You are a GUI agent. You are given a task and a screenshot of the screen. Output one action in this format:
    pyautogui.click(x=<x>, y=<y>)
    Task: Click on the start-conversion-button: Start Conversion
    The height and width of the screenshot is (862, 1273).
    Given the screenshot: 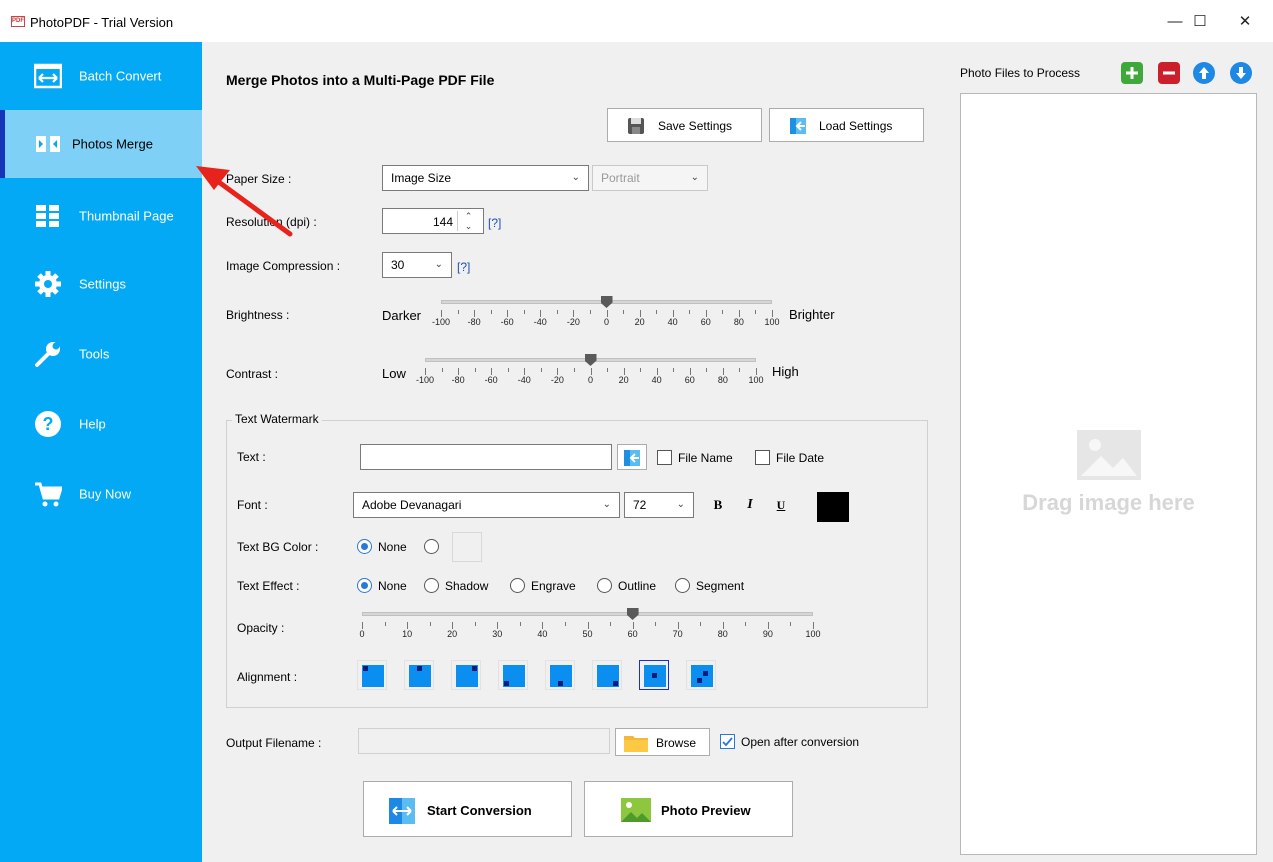 What is the action you would take?
    pyautogui.click(x=467, y=809)
    